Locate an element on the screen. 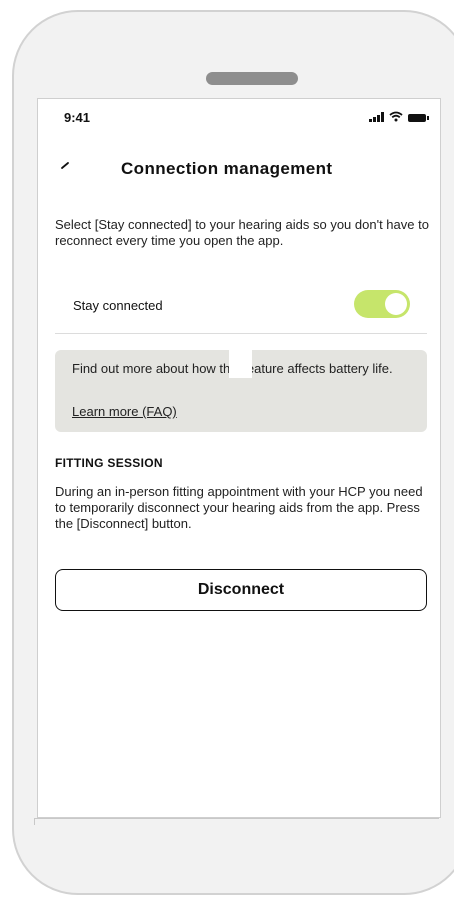 The width and height of the screenshot is (454, 902). disconnect-button: Disconnect is located at coordinates (241, 590).